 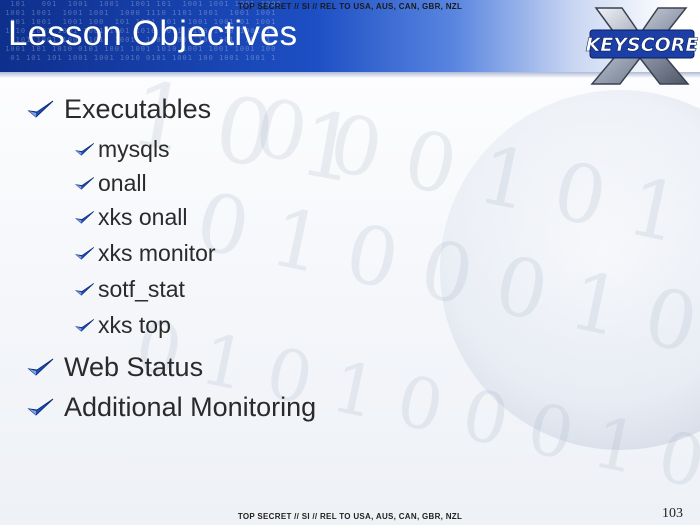 I want to click on bullet-label: Executables, so click(x=138, y=109).